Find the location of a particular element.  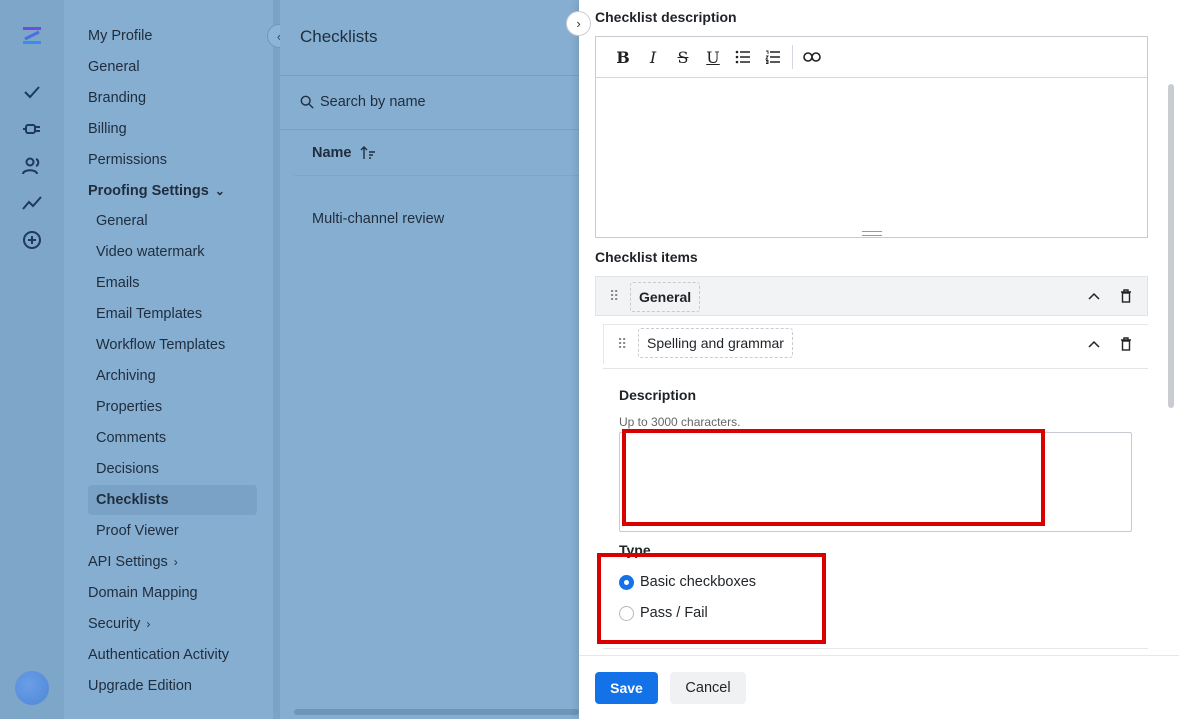

sidebar-item-api-settings: API Settings › is located at coordinates (133, 562).